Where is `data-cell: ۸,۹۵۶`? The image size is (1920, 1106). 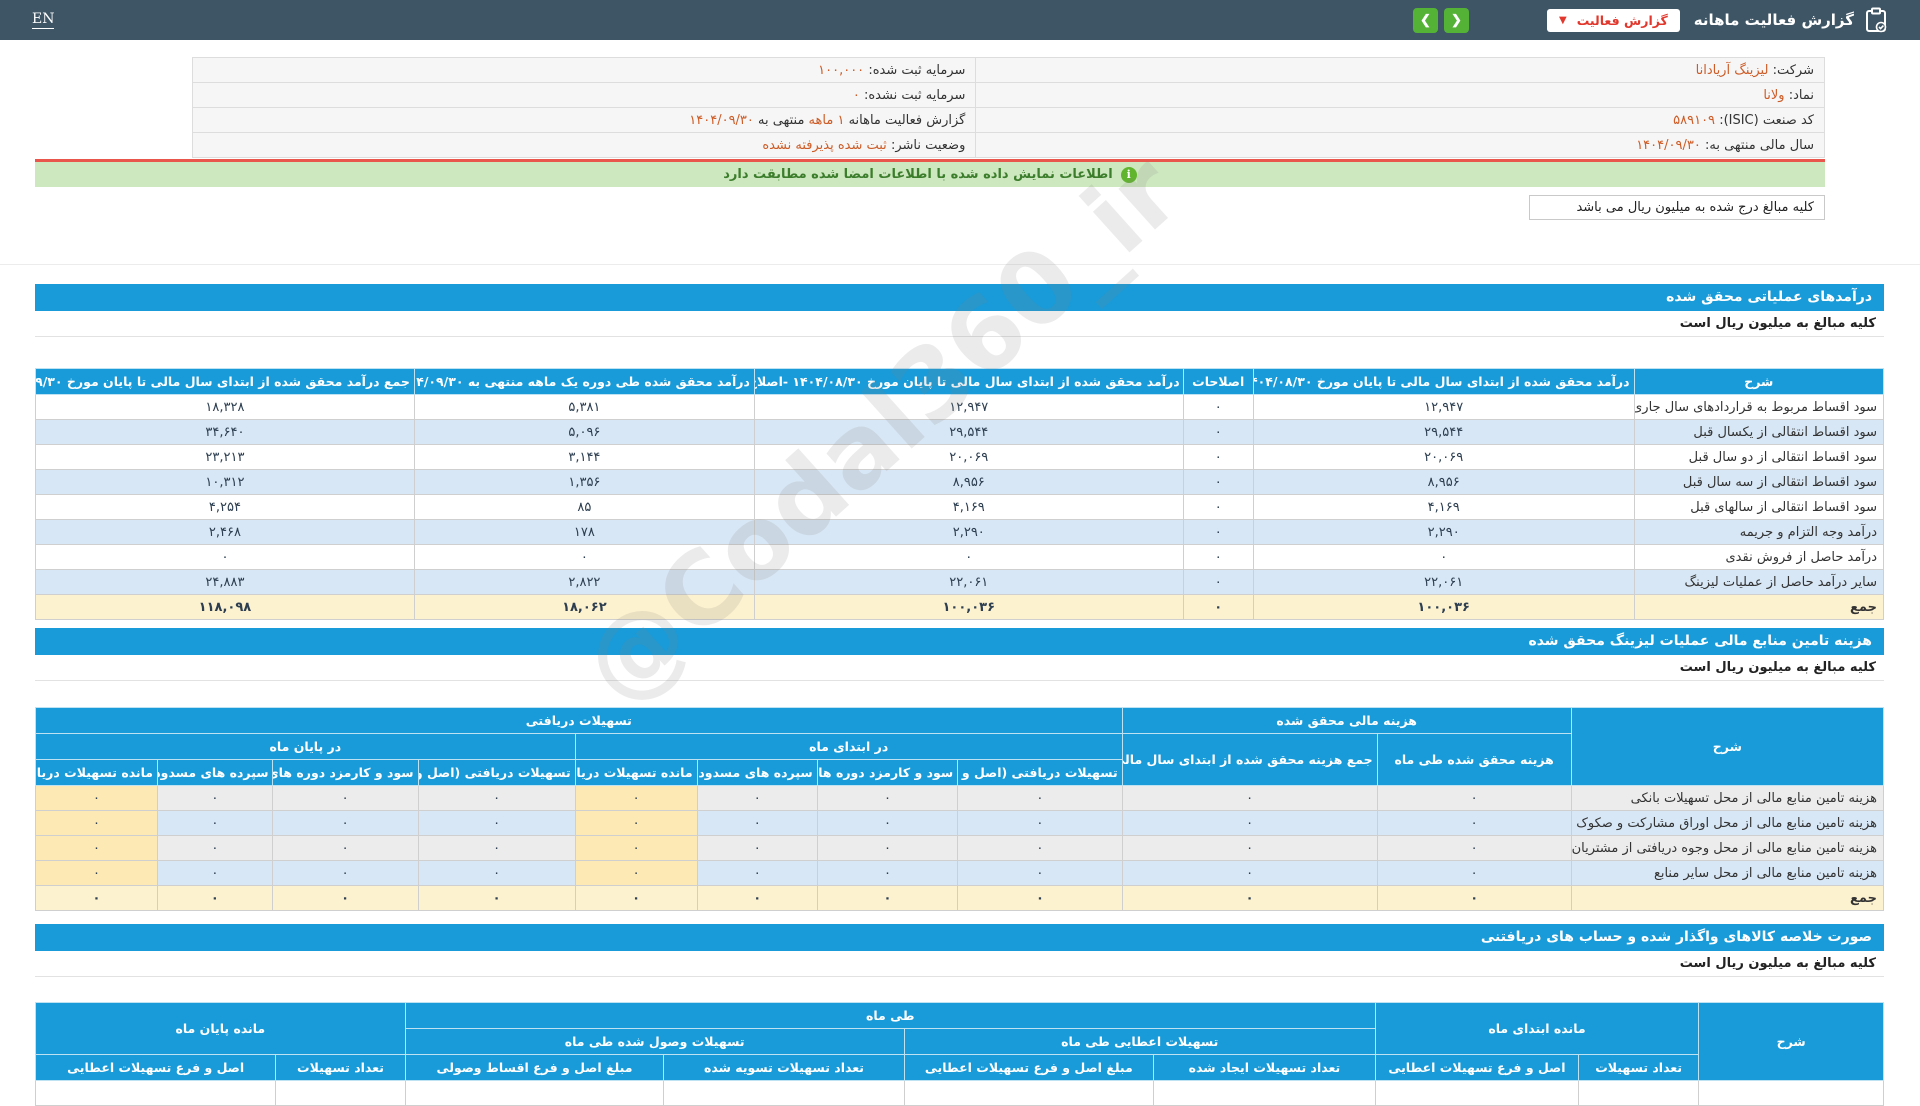
data-cell: ۸,۹۵۶ is located at coordinates (968, 482).